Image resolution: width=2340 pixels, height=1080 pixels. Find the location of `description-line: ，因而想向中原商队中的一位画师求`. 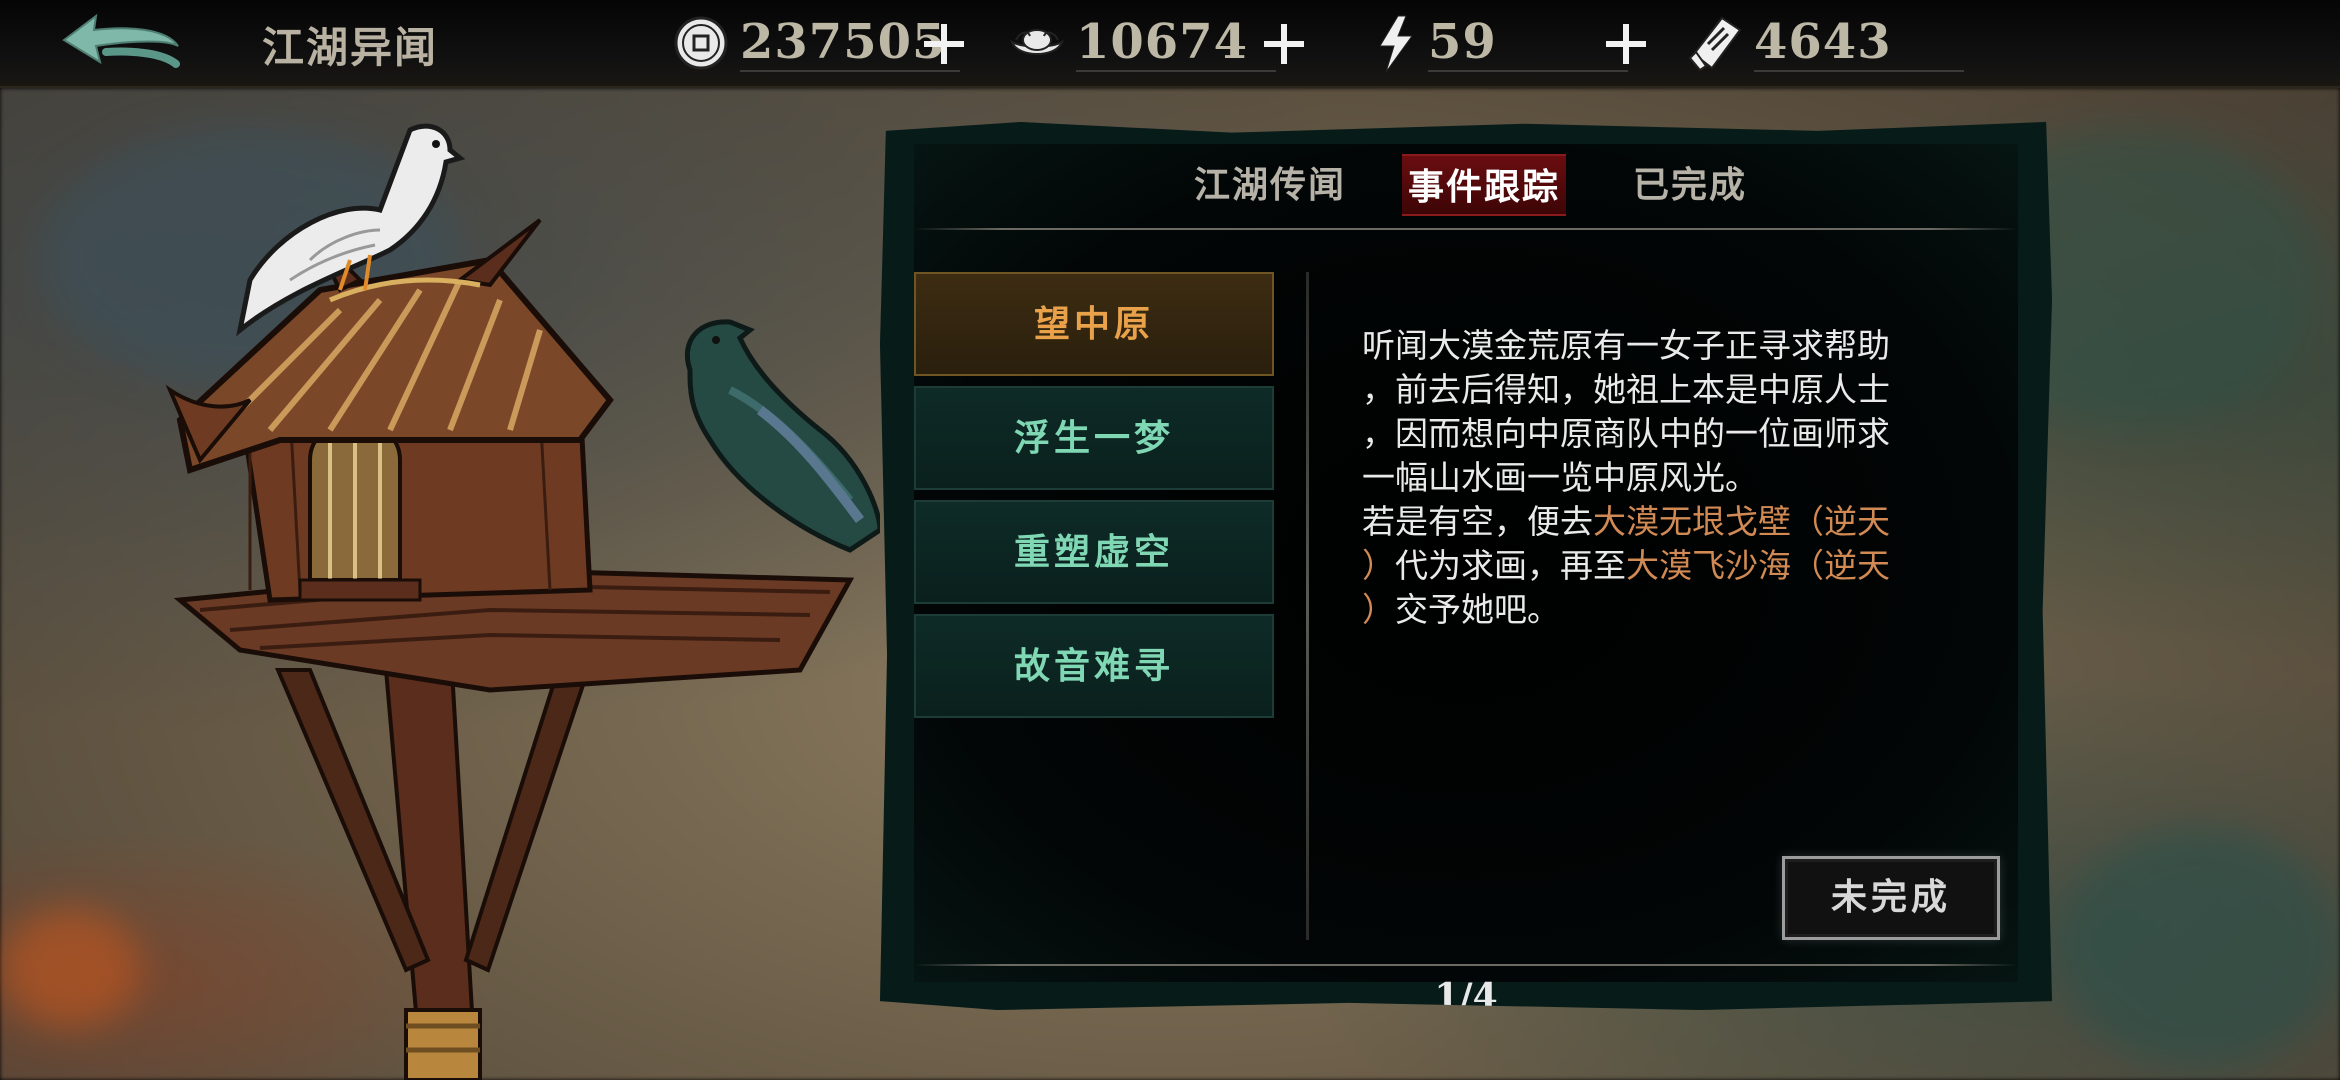

description-line: ，因而想向中原商队中的一位画师求 is located at coordinates (1626, 433).